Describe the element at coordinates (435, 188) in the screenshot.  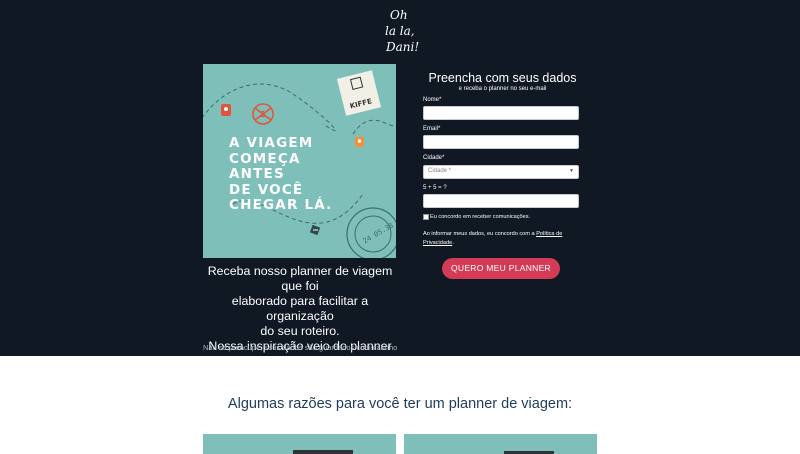
I see `captcha-label: 5 + 5 = ?` at that location.